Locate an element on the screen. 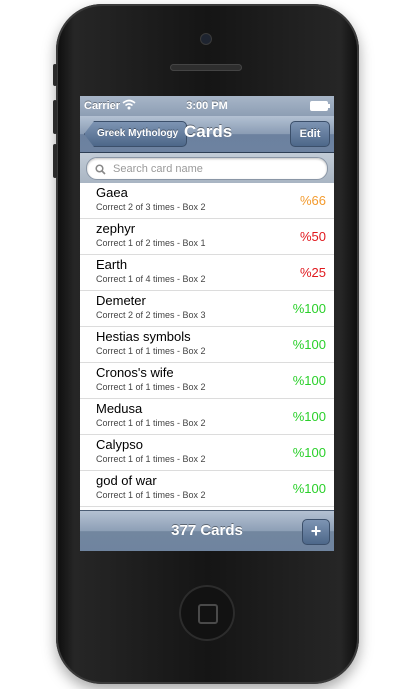  card-percent: %25 is located at coordinates (312, 272).